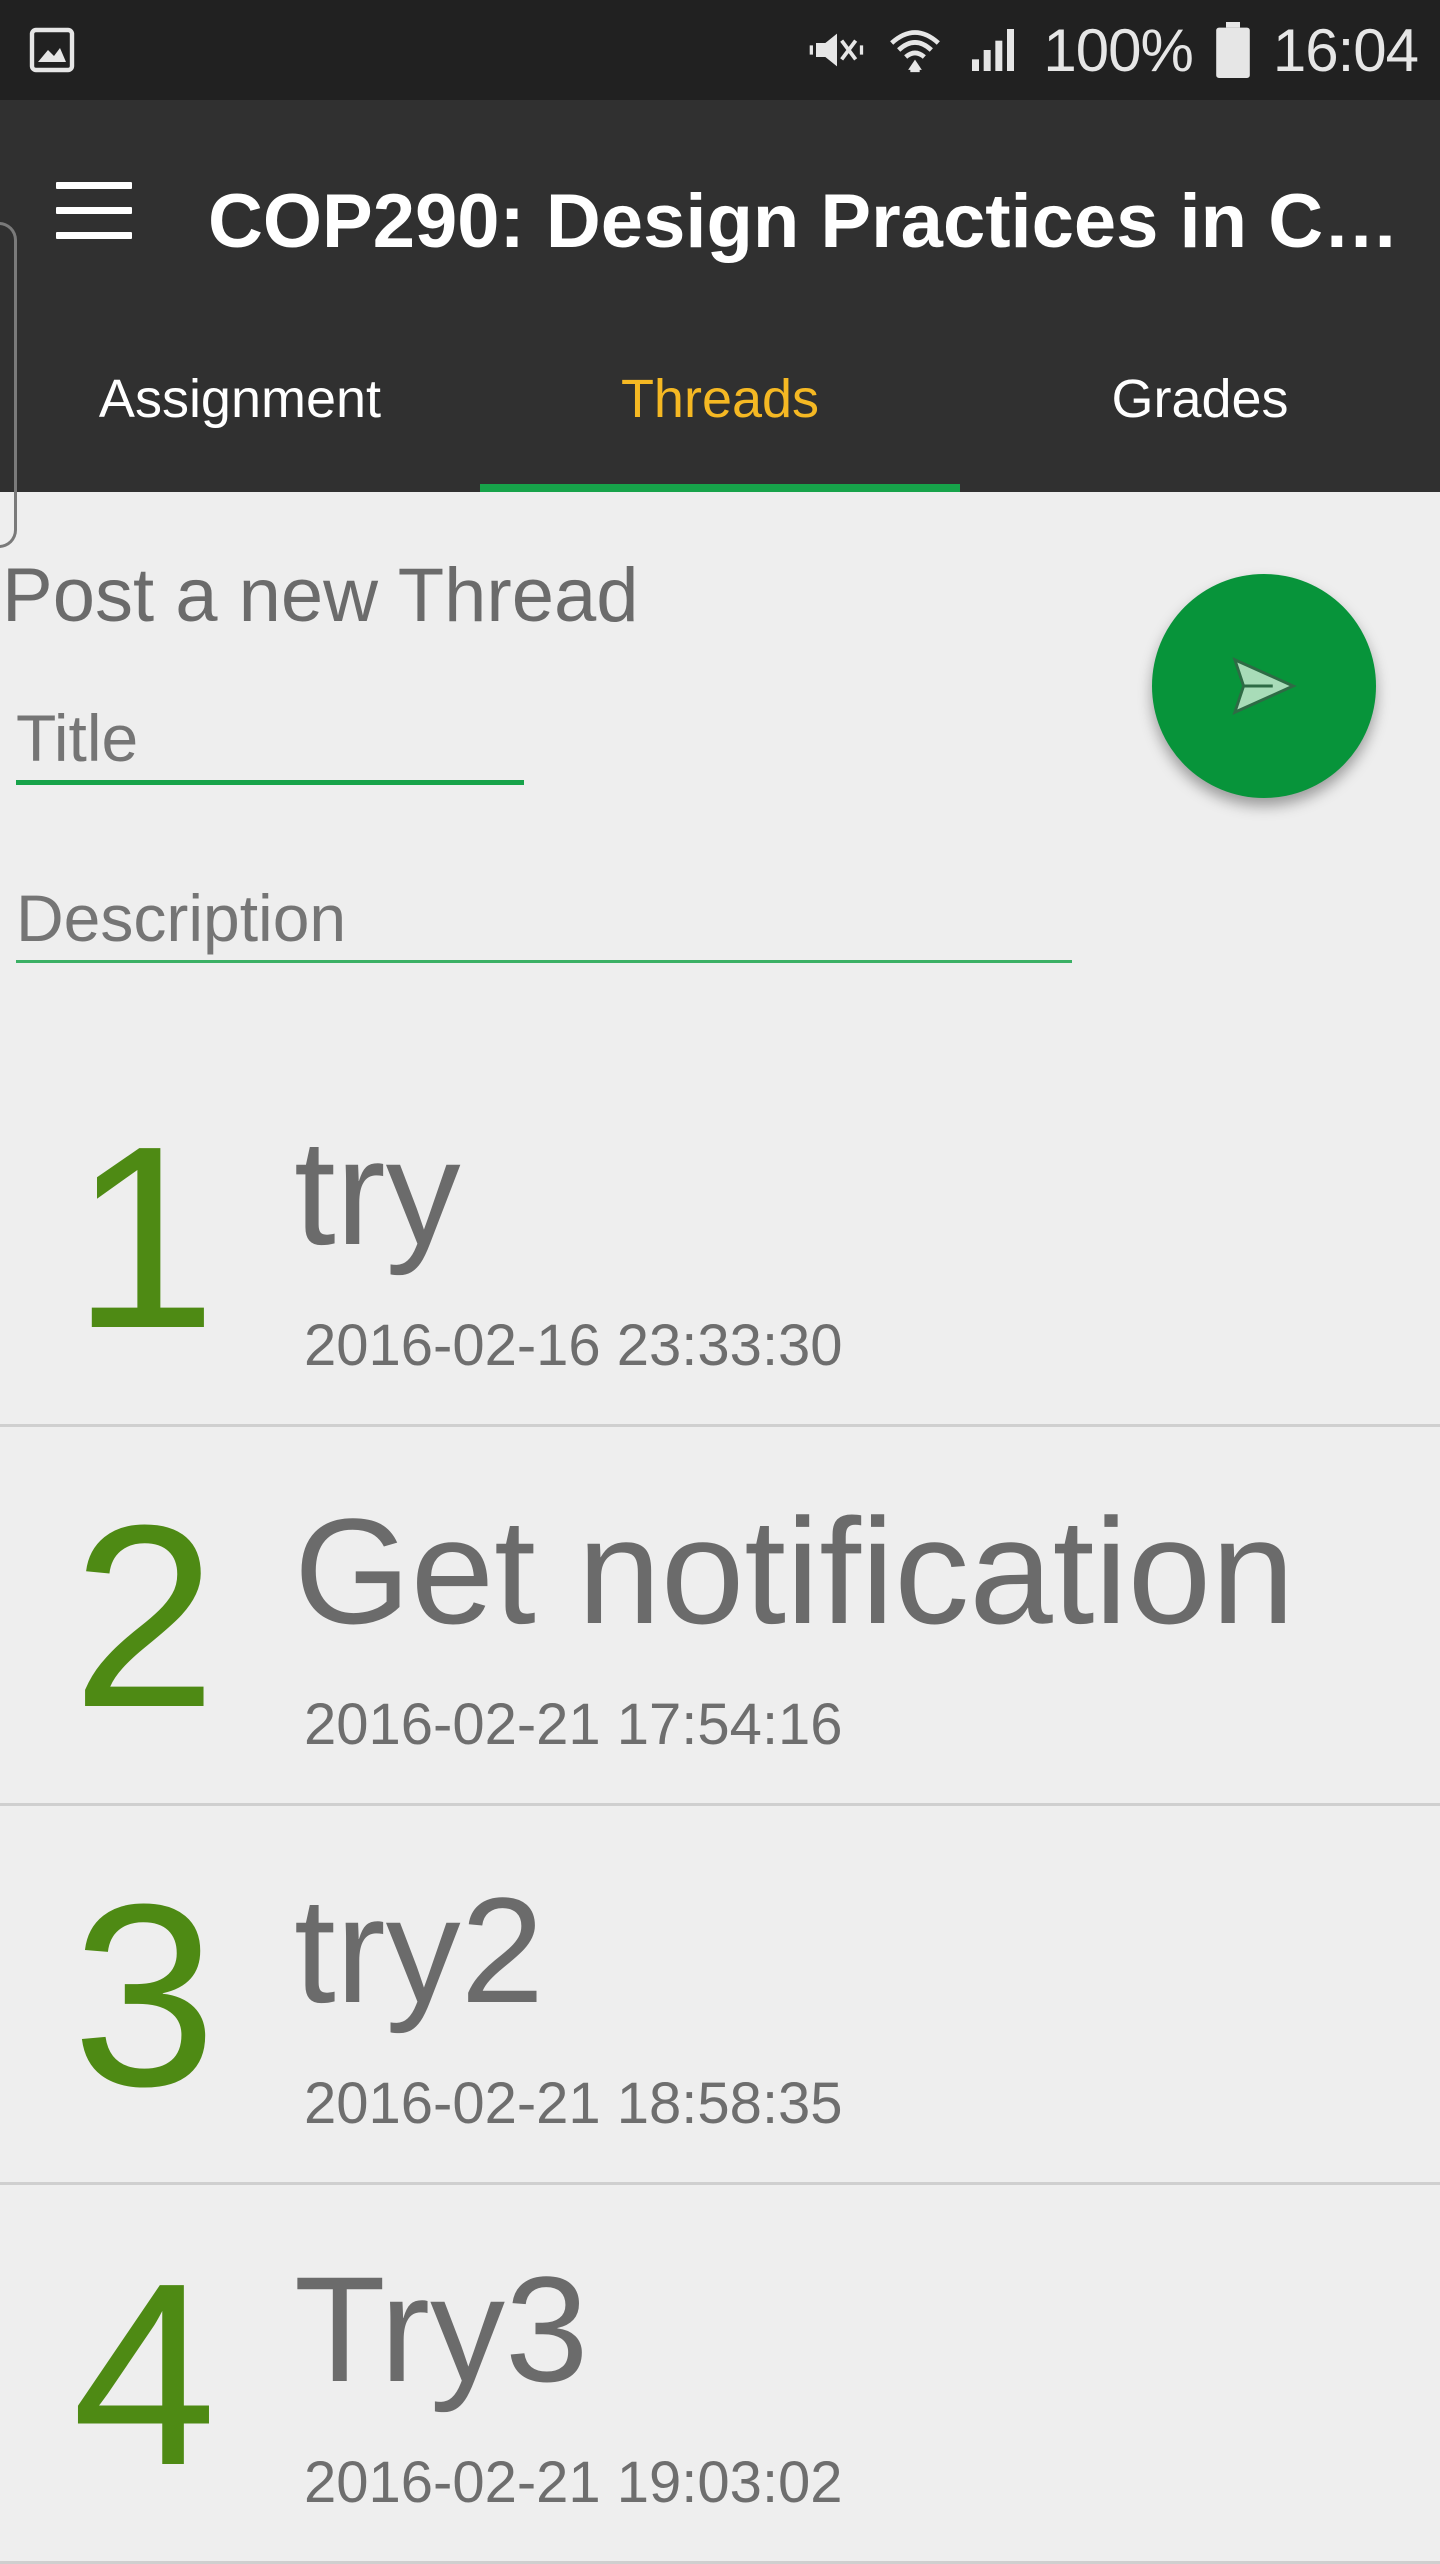  What do you see at coordinates (720, 1237) in the screenshot?
I see `thread-row: 1 try 2016-02-16 23:33:30` at bounding box center [720, 1237].